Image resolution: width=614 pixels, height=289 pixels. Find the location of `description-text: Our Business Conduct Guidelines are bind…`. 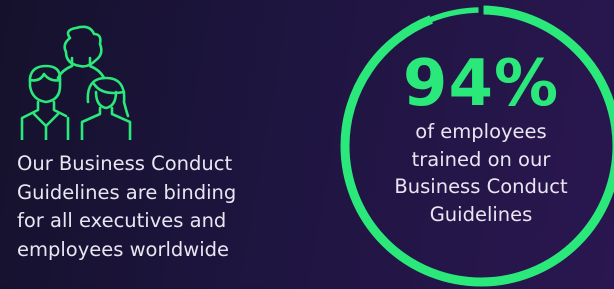

description-text: Our Business Conduct Guidelines are bind… is located at coordinates (127, 206).